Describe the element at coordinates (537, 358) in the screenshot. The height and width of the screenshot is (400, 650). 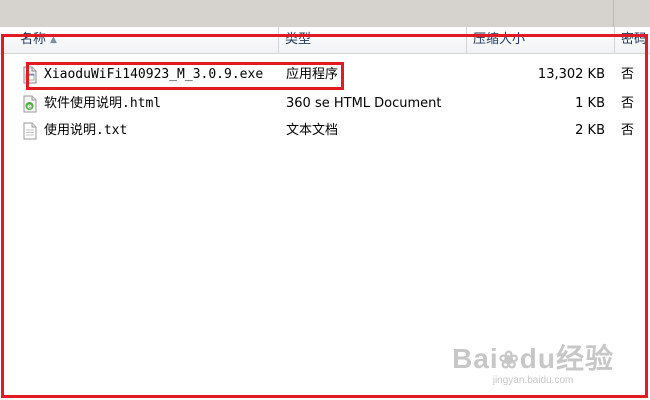
I see `watermark-brand-b: du` at that location.